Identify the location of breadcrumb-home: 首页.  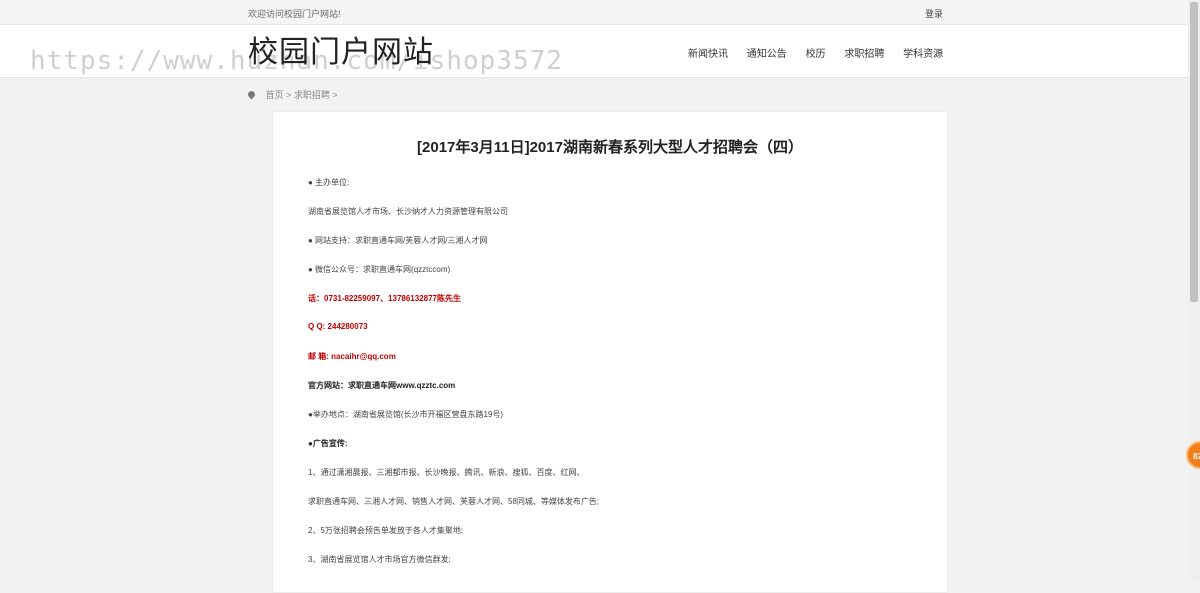
(275, 95).